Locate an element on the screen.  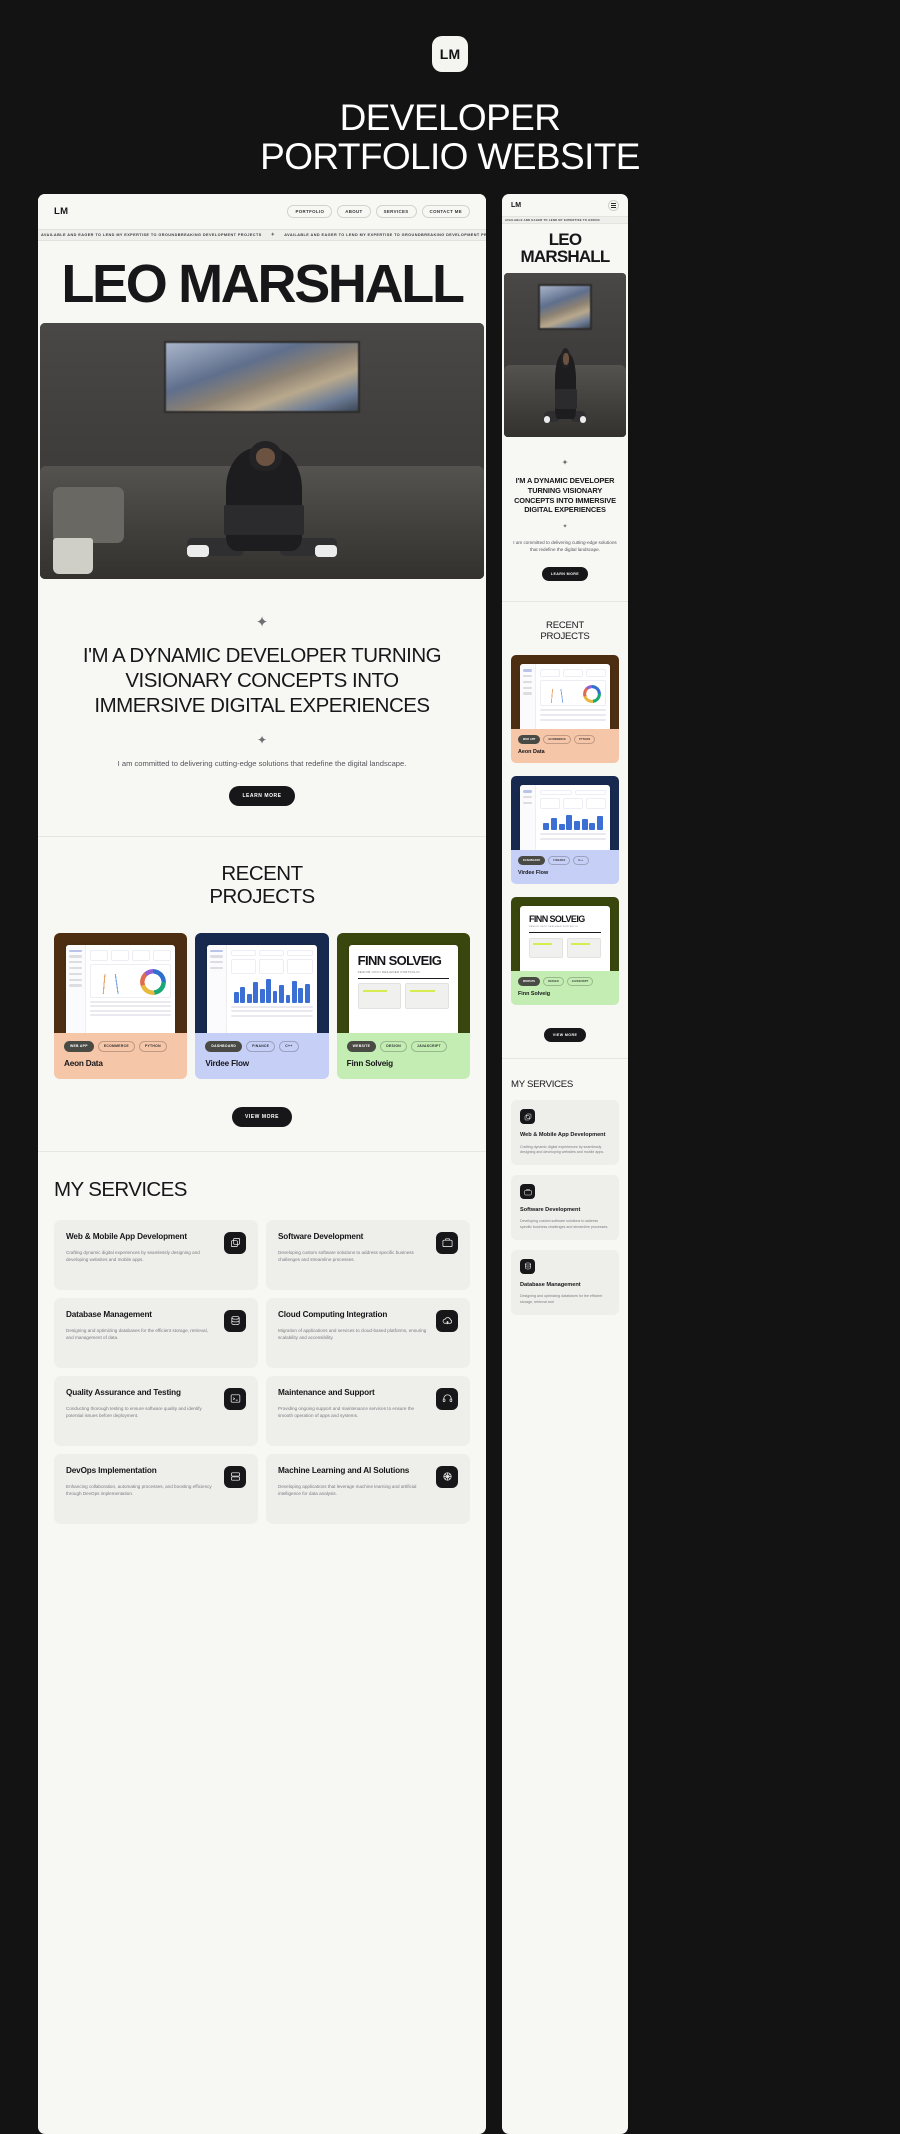
tag-ecommerce: ECOMMERCE is located at coordinates (116, 1046).